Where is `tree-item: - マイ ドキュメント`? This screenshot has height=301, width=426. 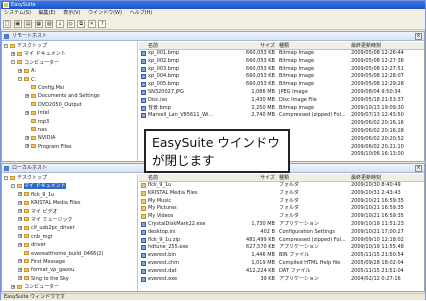
tree-item: - マイ ドキュメント is located at coordinates (69, 186).